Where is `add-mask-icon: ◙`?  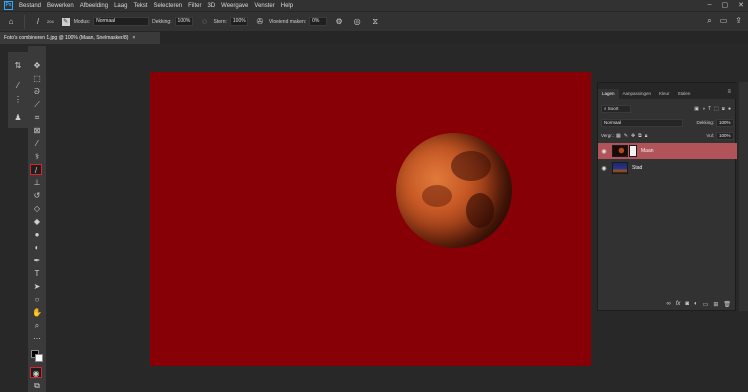 add-mask-icon: ◙ is located at coordinates (687, 304).